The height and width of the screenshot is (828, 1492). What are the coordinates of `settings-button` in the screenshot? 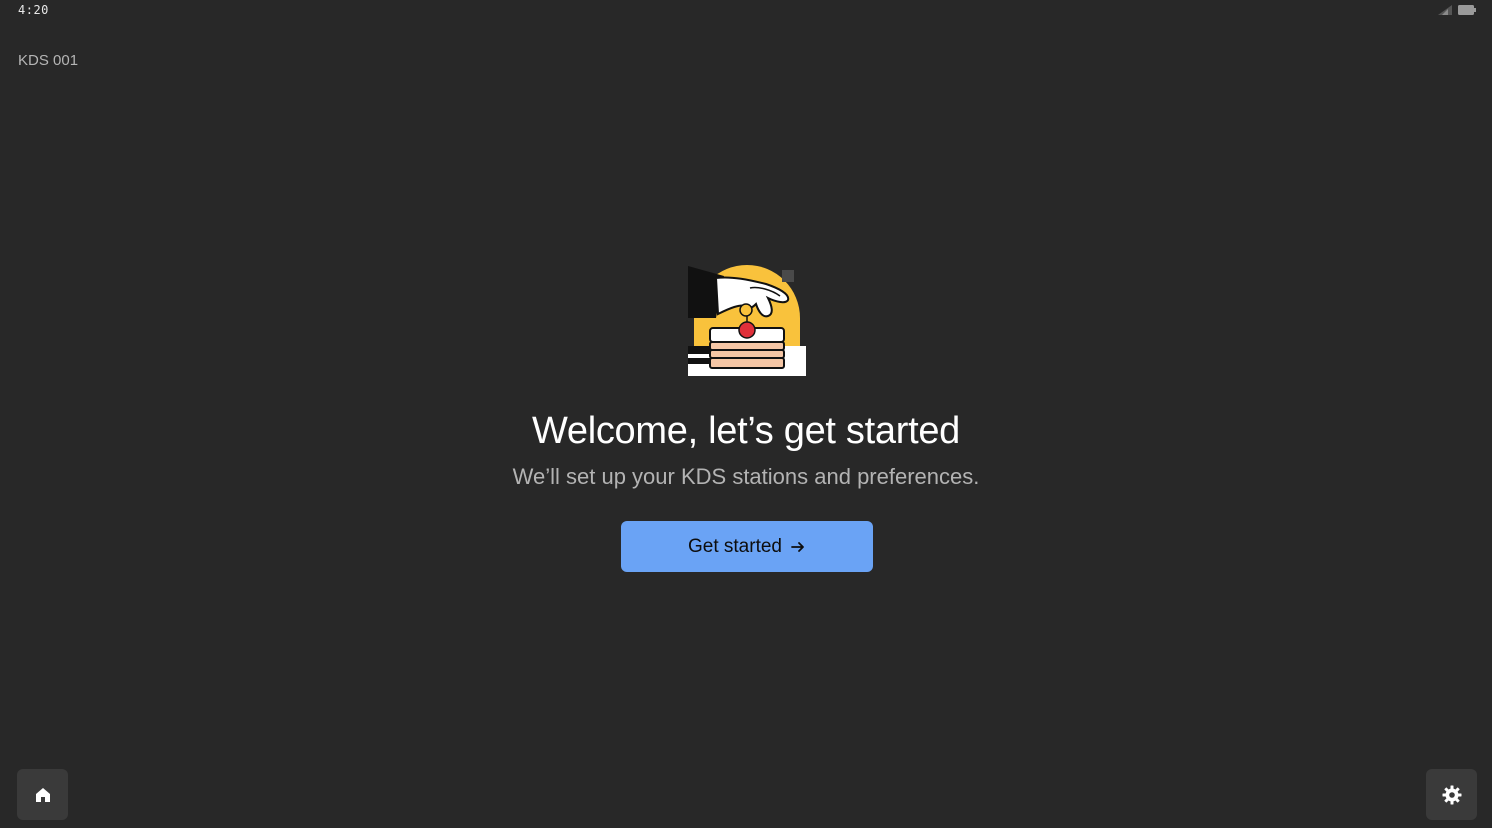 It's located at (1451, 794).